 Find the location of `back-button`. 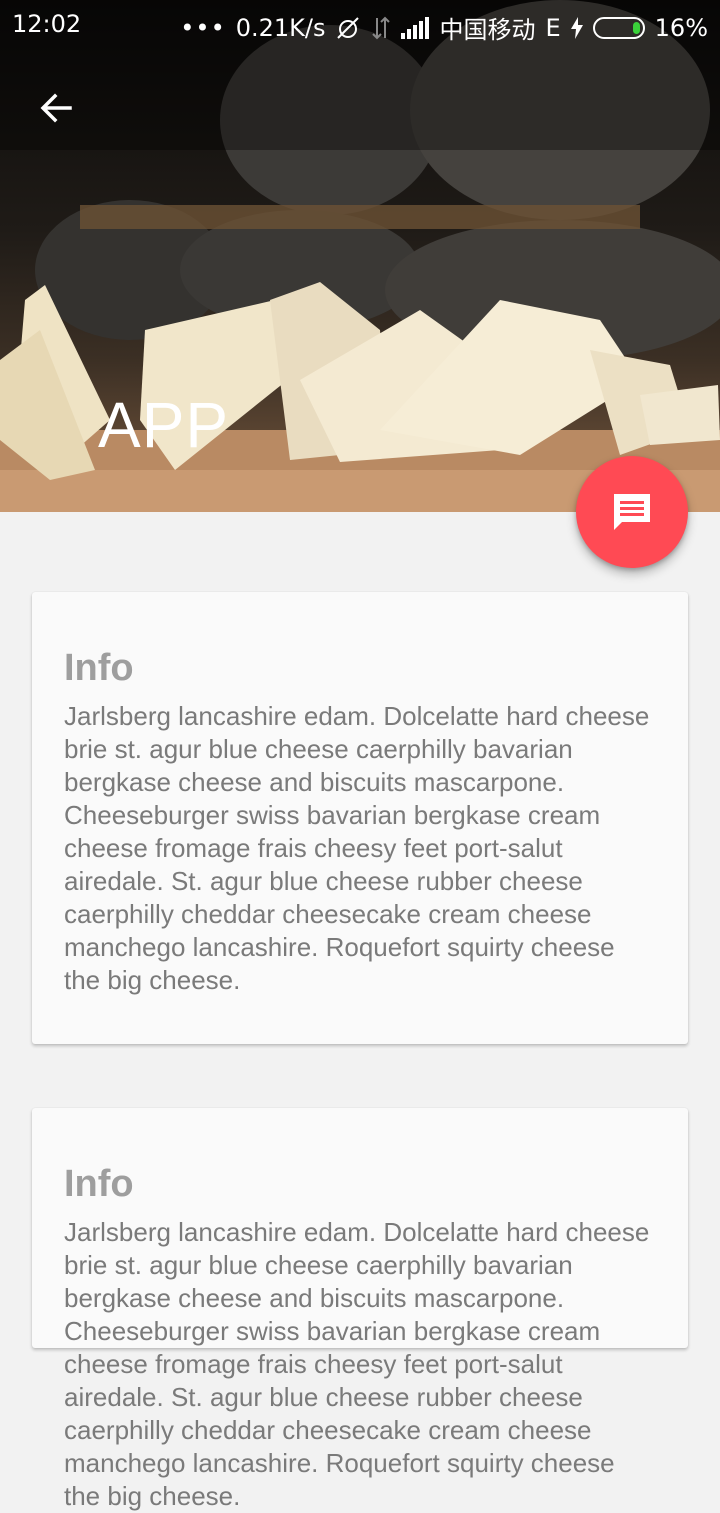

back-button is located at coordinates (56, 108).